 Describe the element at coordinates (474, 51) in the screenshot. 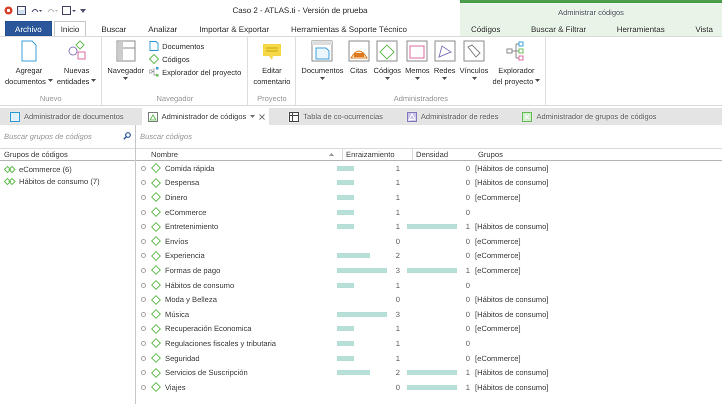

I see `link-window-icon` at that location.